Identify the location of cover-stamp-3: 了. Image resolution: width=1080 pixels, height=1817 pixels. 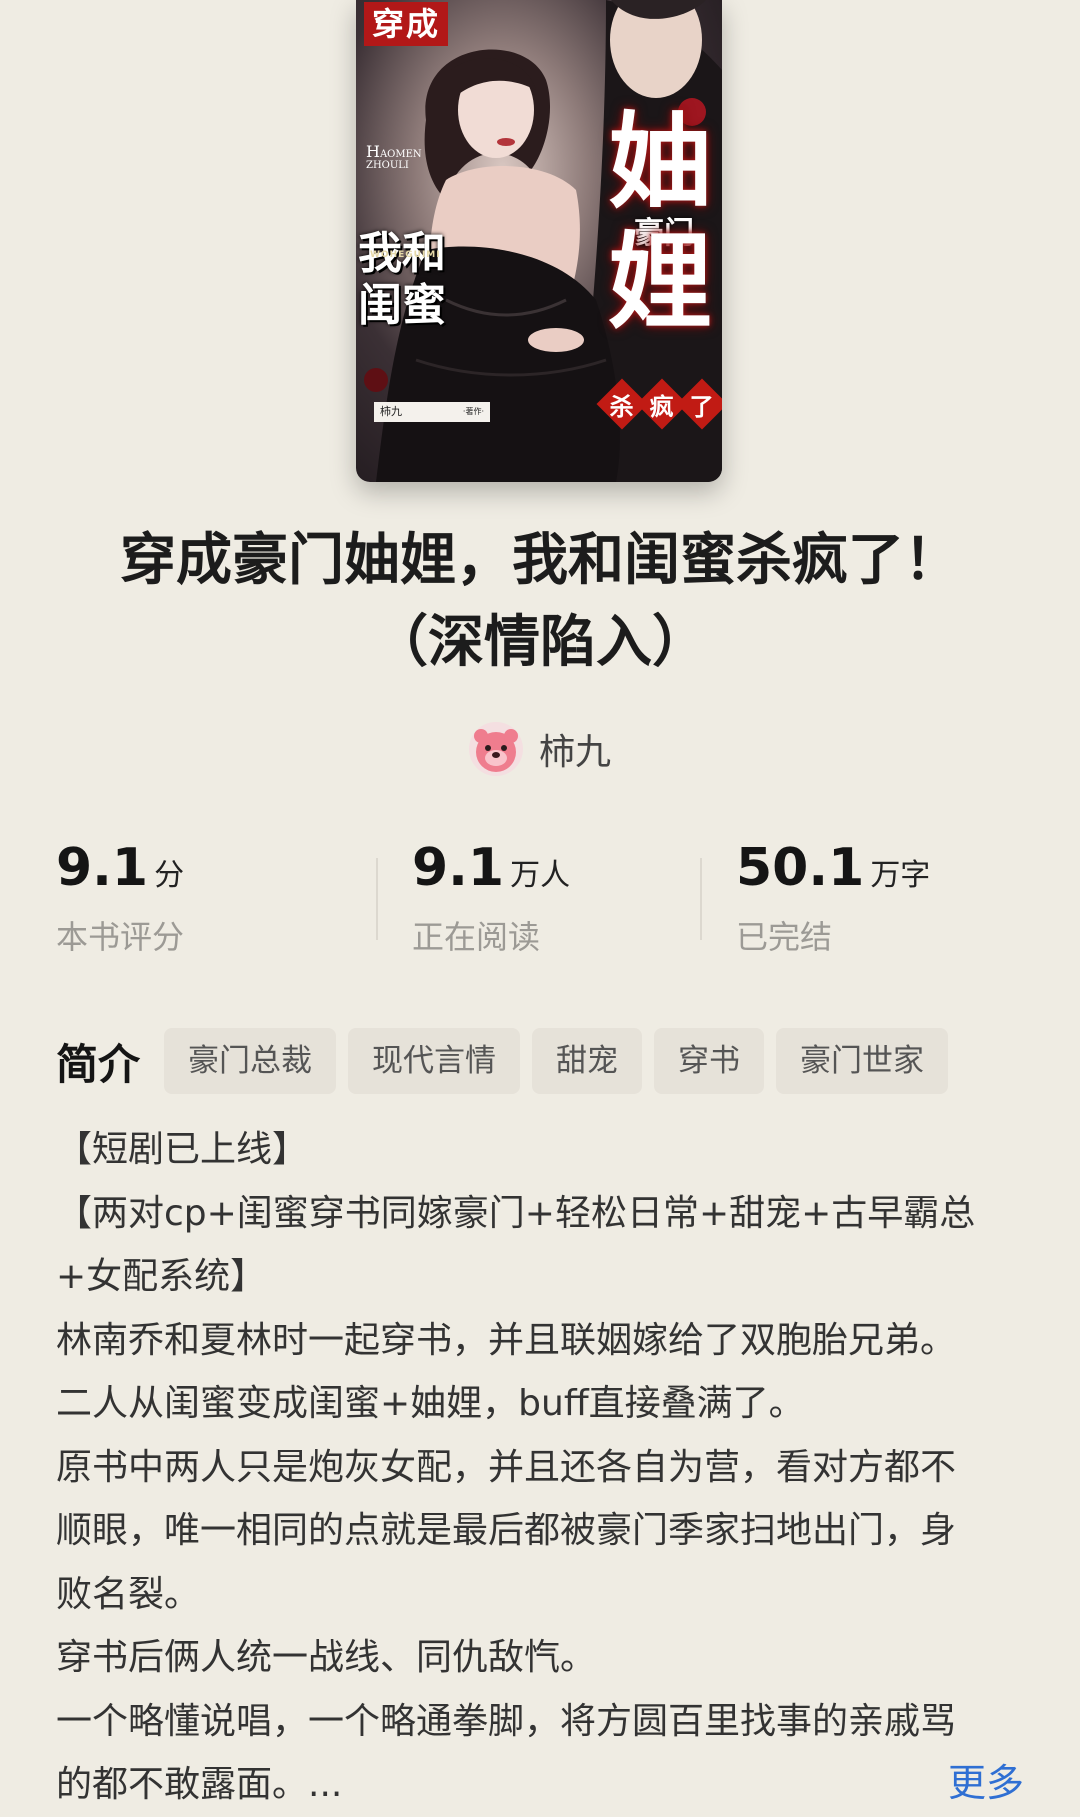
(699, 404).